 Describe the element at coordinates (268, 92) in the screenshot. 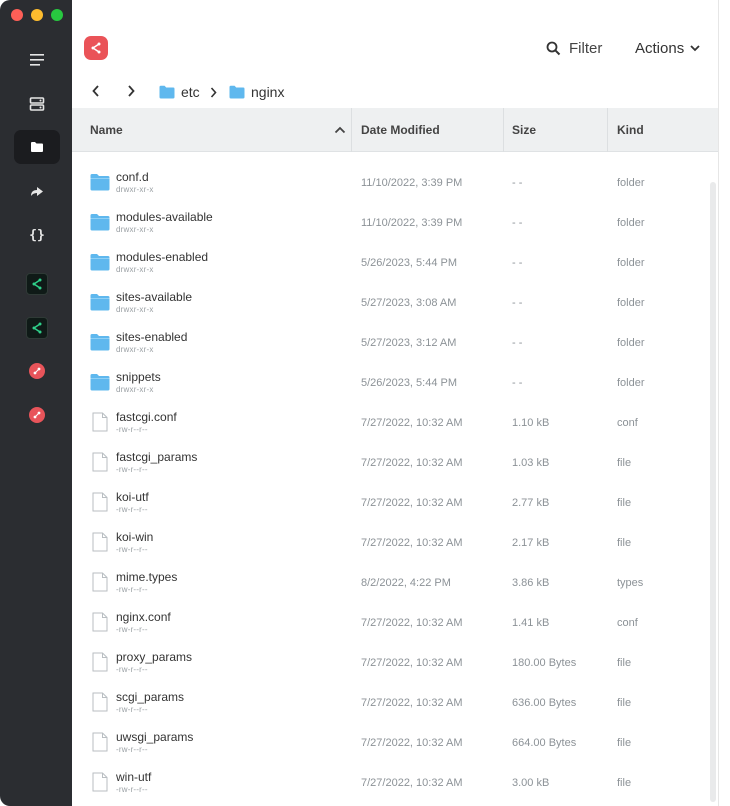

I see `breadcrumb-label: nginx` at that location.